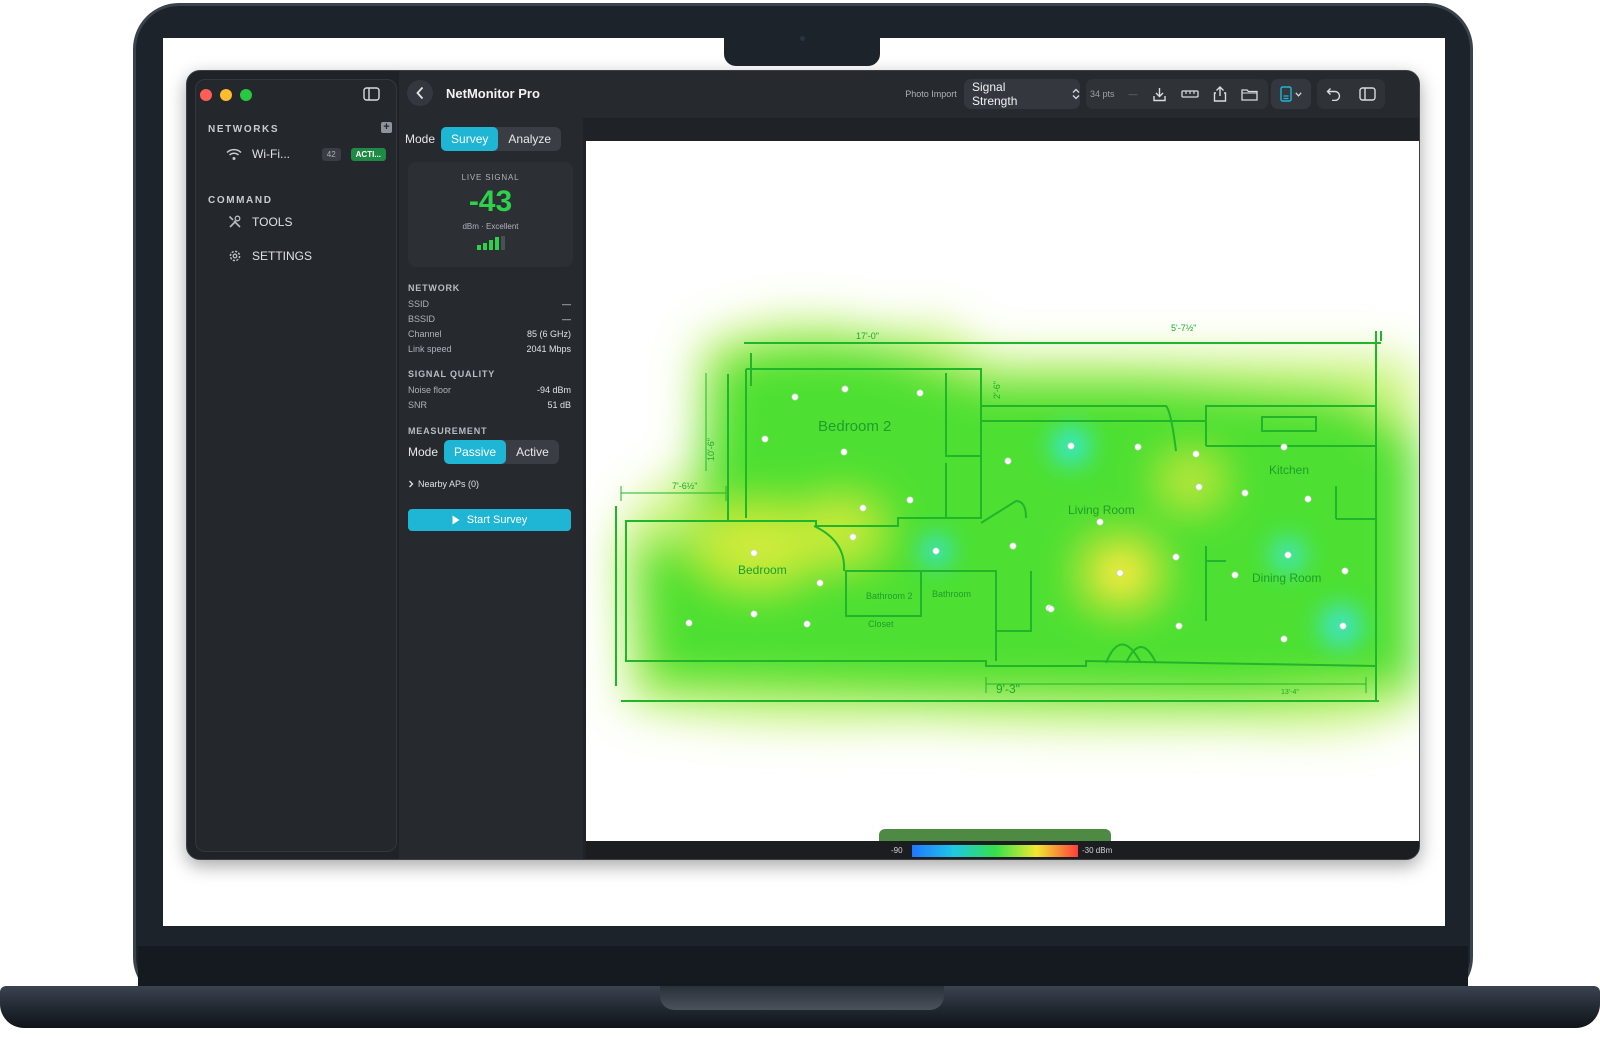  Describe the element at coordinates (443, 484) in the screenshot. I see `nearby-aps-disclosure: Nearby APs (0)` at that location.